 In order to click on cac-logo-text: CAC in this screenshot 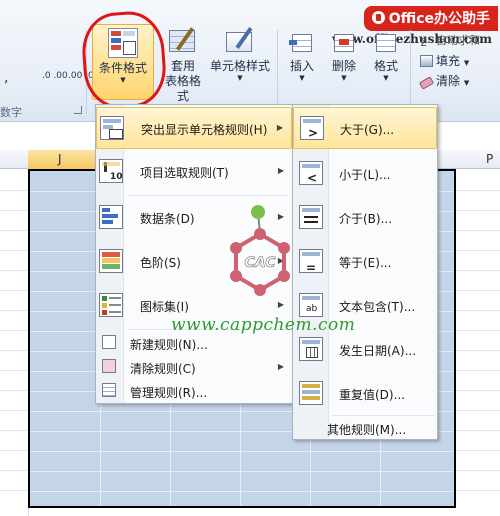, I will do `click(261, 263)`.